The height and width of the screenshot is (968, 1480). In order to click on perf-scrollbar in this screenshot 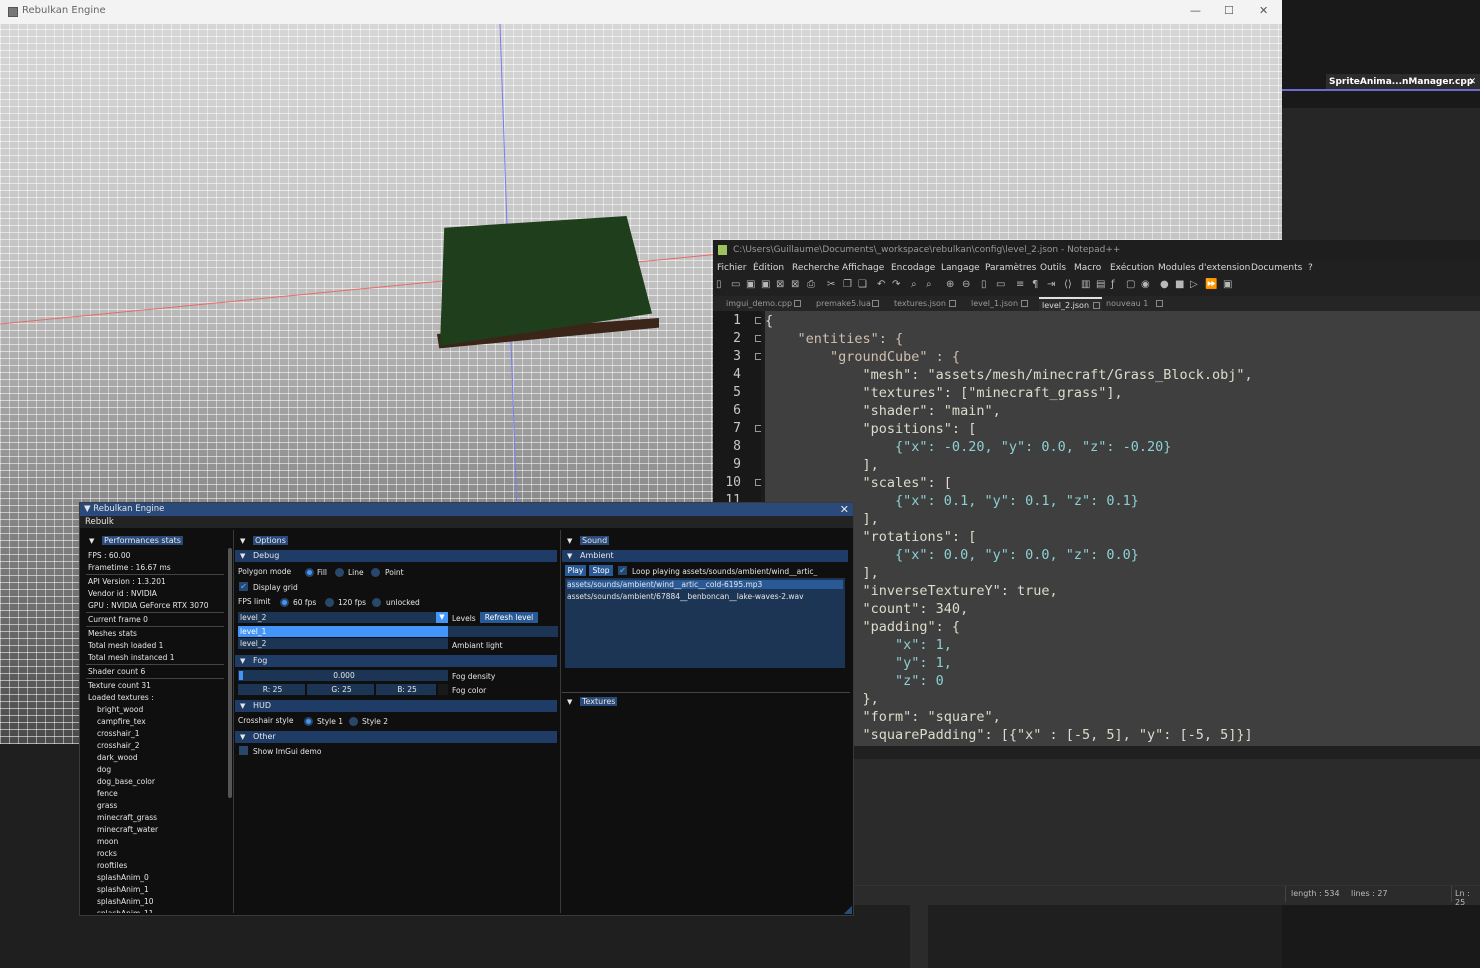, I will do `click(230, 673)`.